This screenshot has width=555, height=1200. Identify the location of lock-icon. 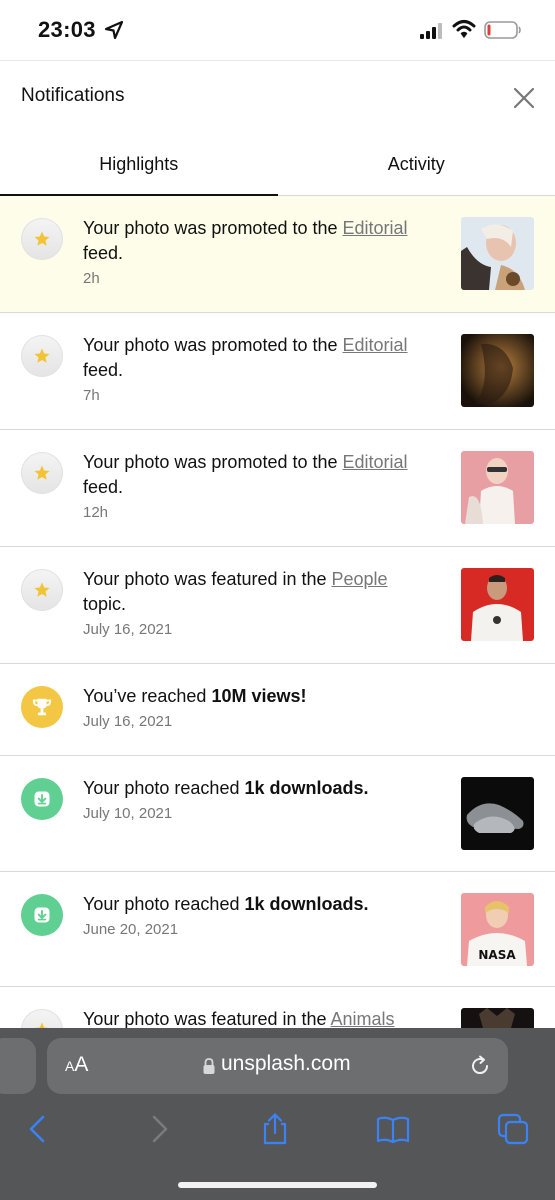
(209, 1066).